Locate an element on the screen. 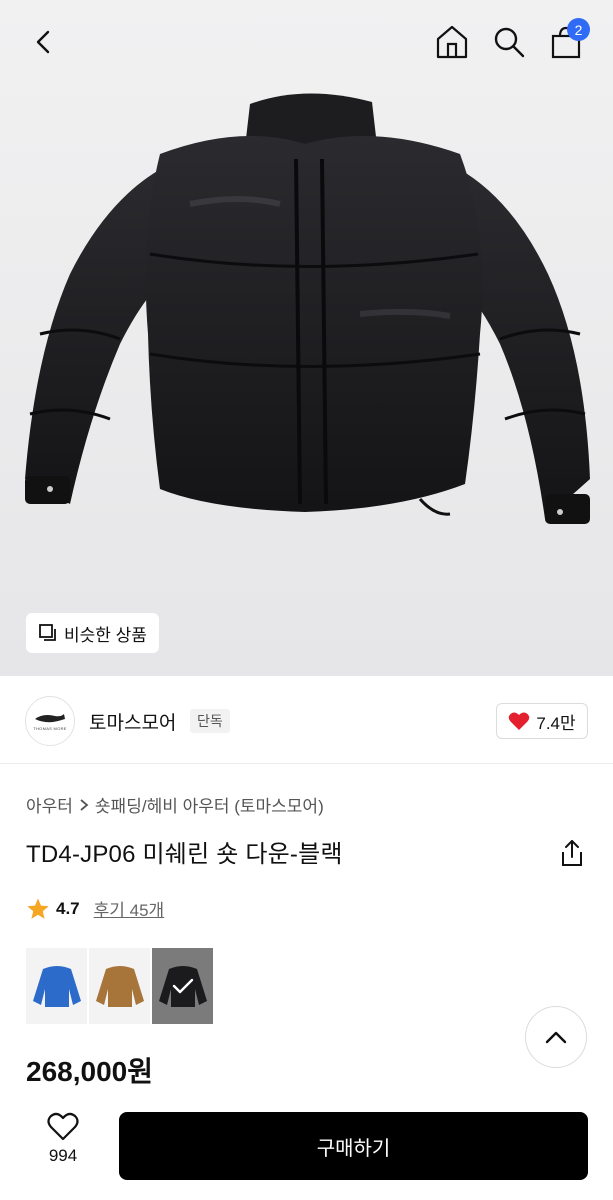 This screenshot has height=1200, width=613. top-navigation-bar: 2 is located at coordinates (306, 42).